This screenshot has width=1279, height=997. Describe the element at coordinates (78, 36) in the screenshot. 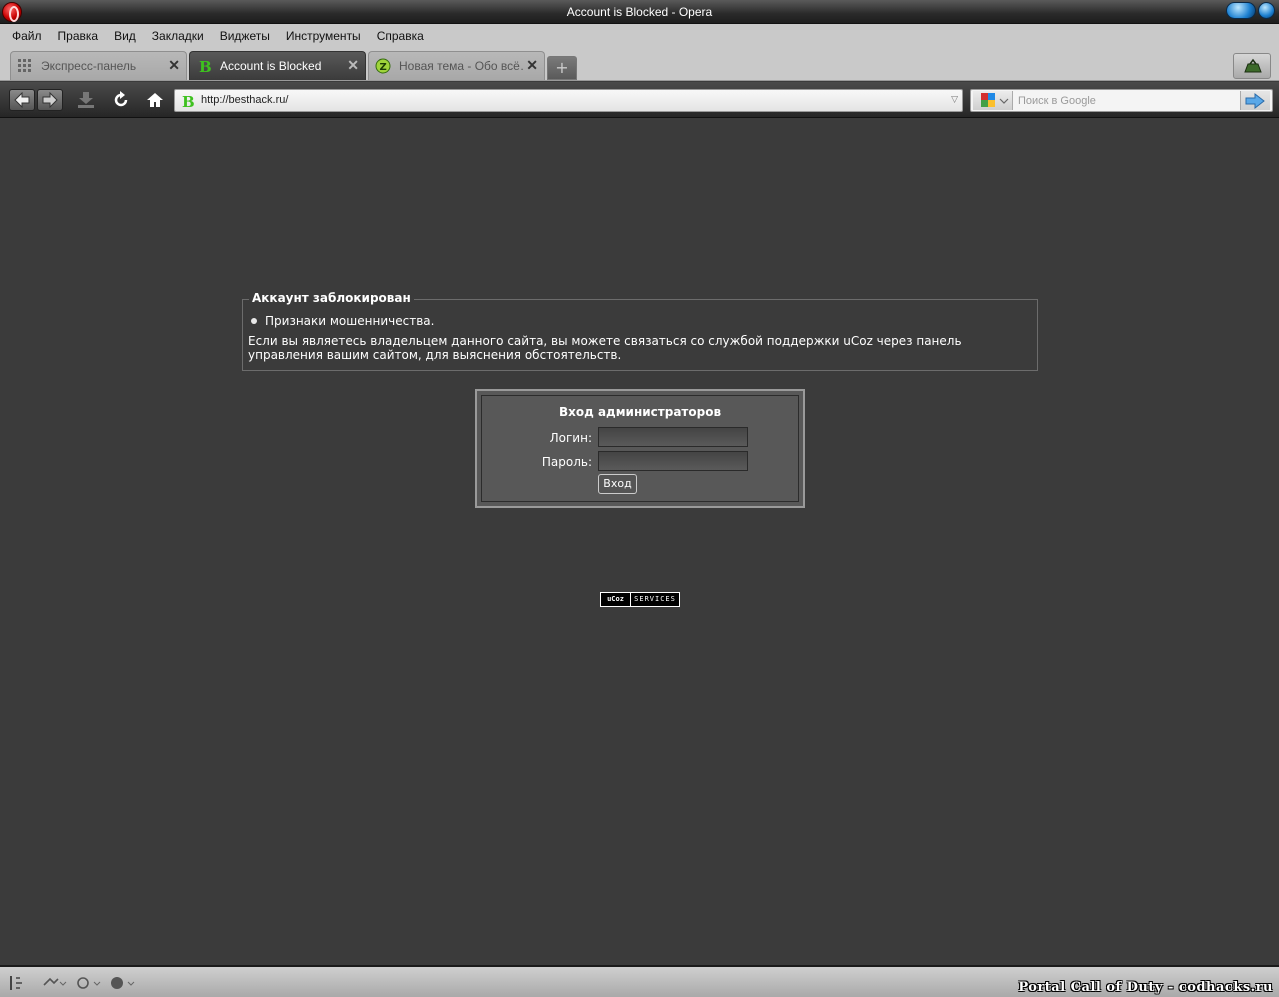

I see `menu-edit: Правка` at that location.